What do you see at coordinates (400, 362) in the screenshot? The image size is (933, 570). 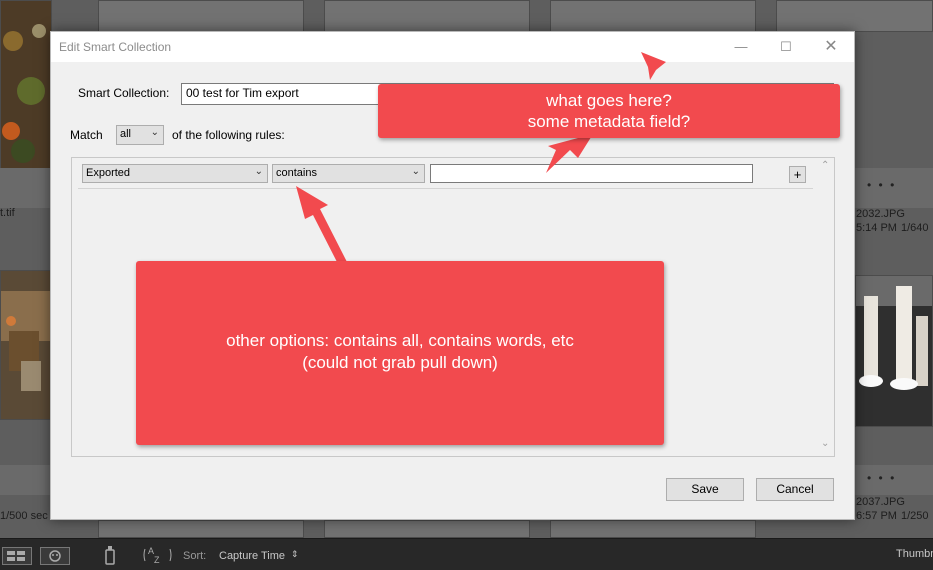 I see `annotation-note-options-line2: (could not grab pull down)` at bounding box center [400, 362].